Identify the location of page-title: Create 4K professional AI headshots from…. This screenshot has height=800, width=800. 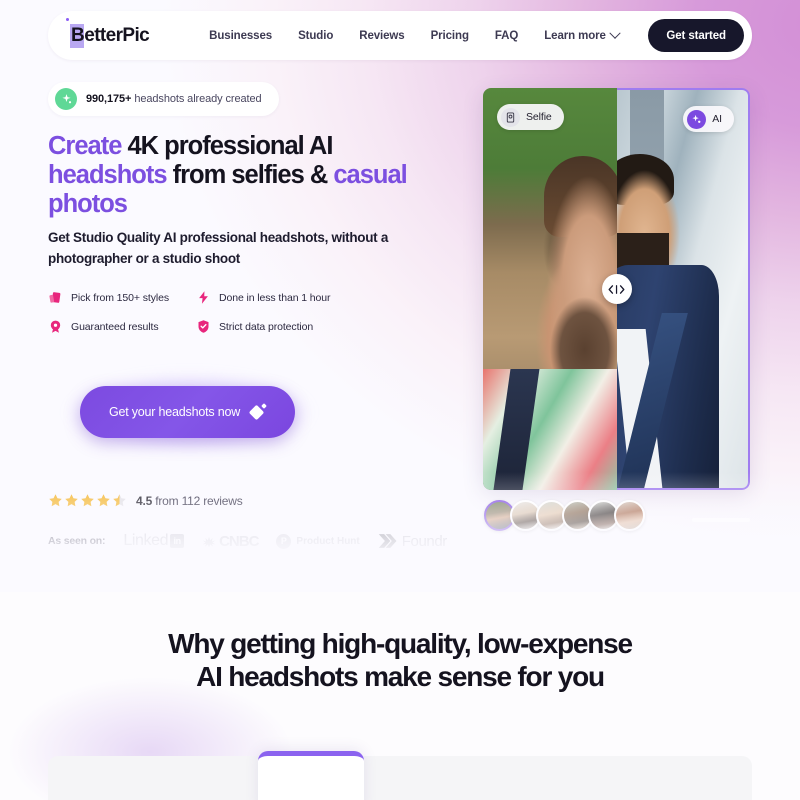
(248, 175).